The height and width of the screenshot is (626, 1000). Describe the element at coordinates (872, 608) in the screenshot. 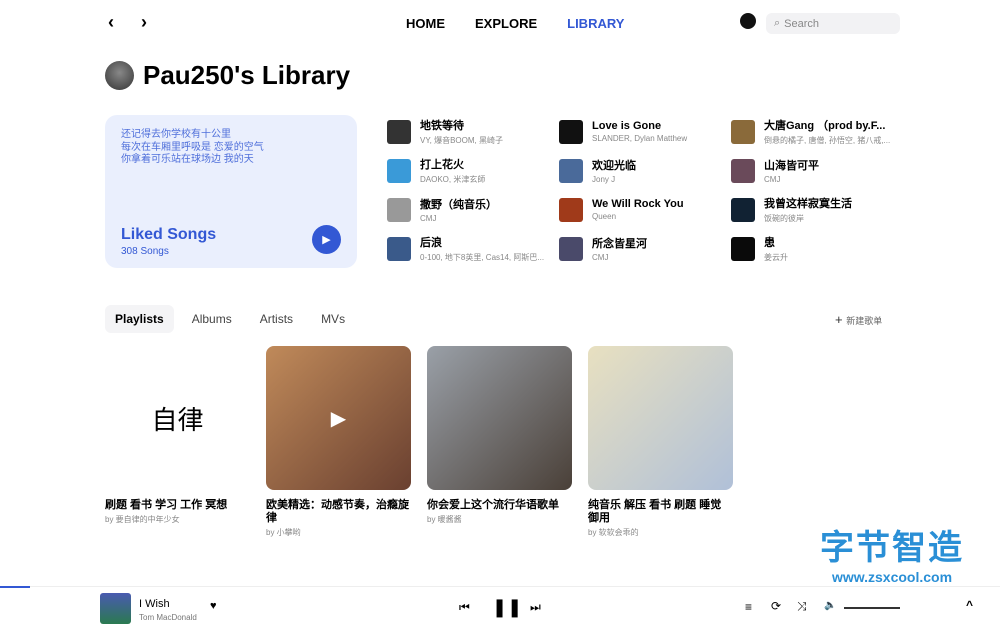

I see `volume-slider` at that location.